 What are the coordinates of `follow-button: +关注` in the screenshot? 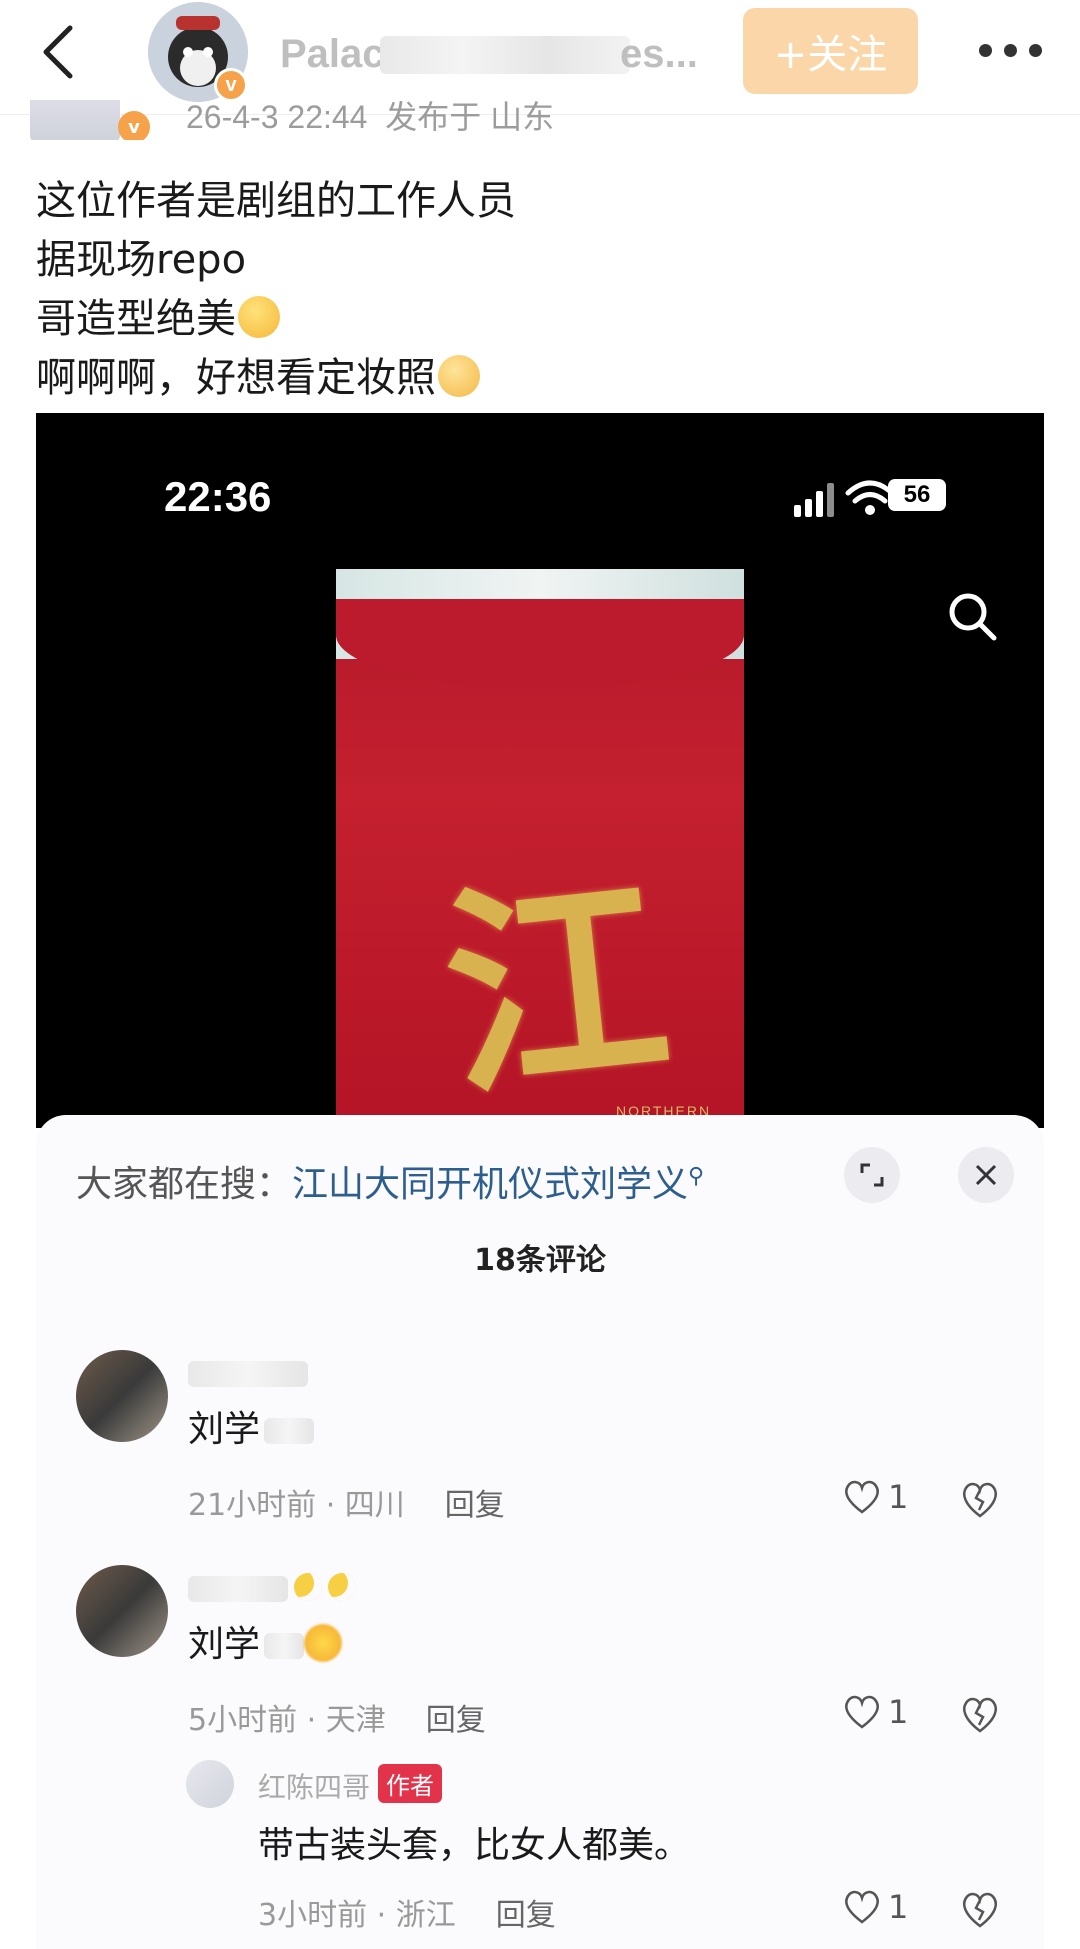 It's located at (830, 51).